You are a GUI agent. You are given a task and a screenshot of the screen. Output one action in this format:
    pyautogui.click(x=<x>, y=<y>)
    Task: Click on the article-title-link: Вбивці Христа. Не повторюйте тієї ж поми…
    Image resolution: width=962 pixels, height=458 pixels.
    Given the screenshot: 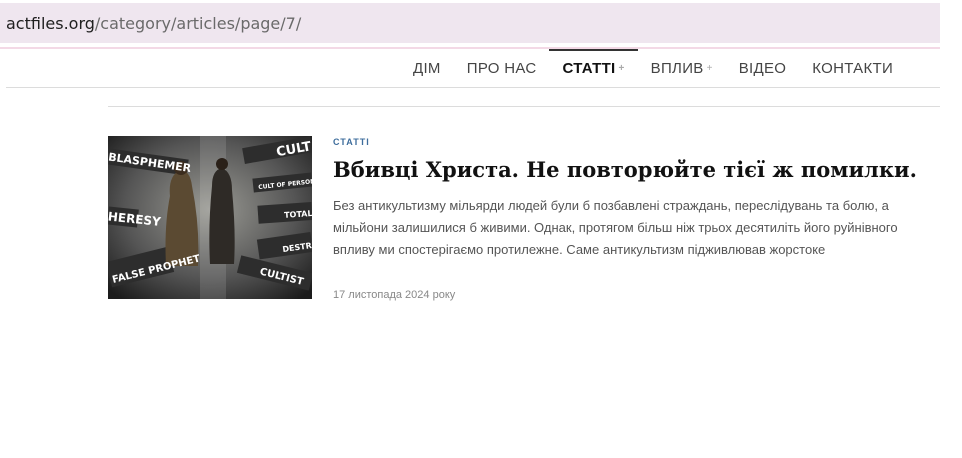 What is the action you would take?
    pyautogui.click(x=625, y=169)
    